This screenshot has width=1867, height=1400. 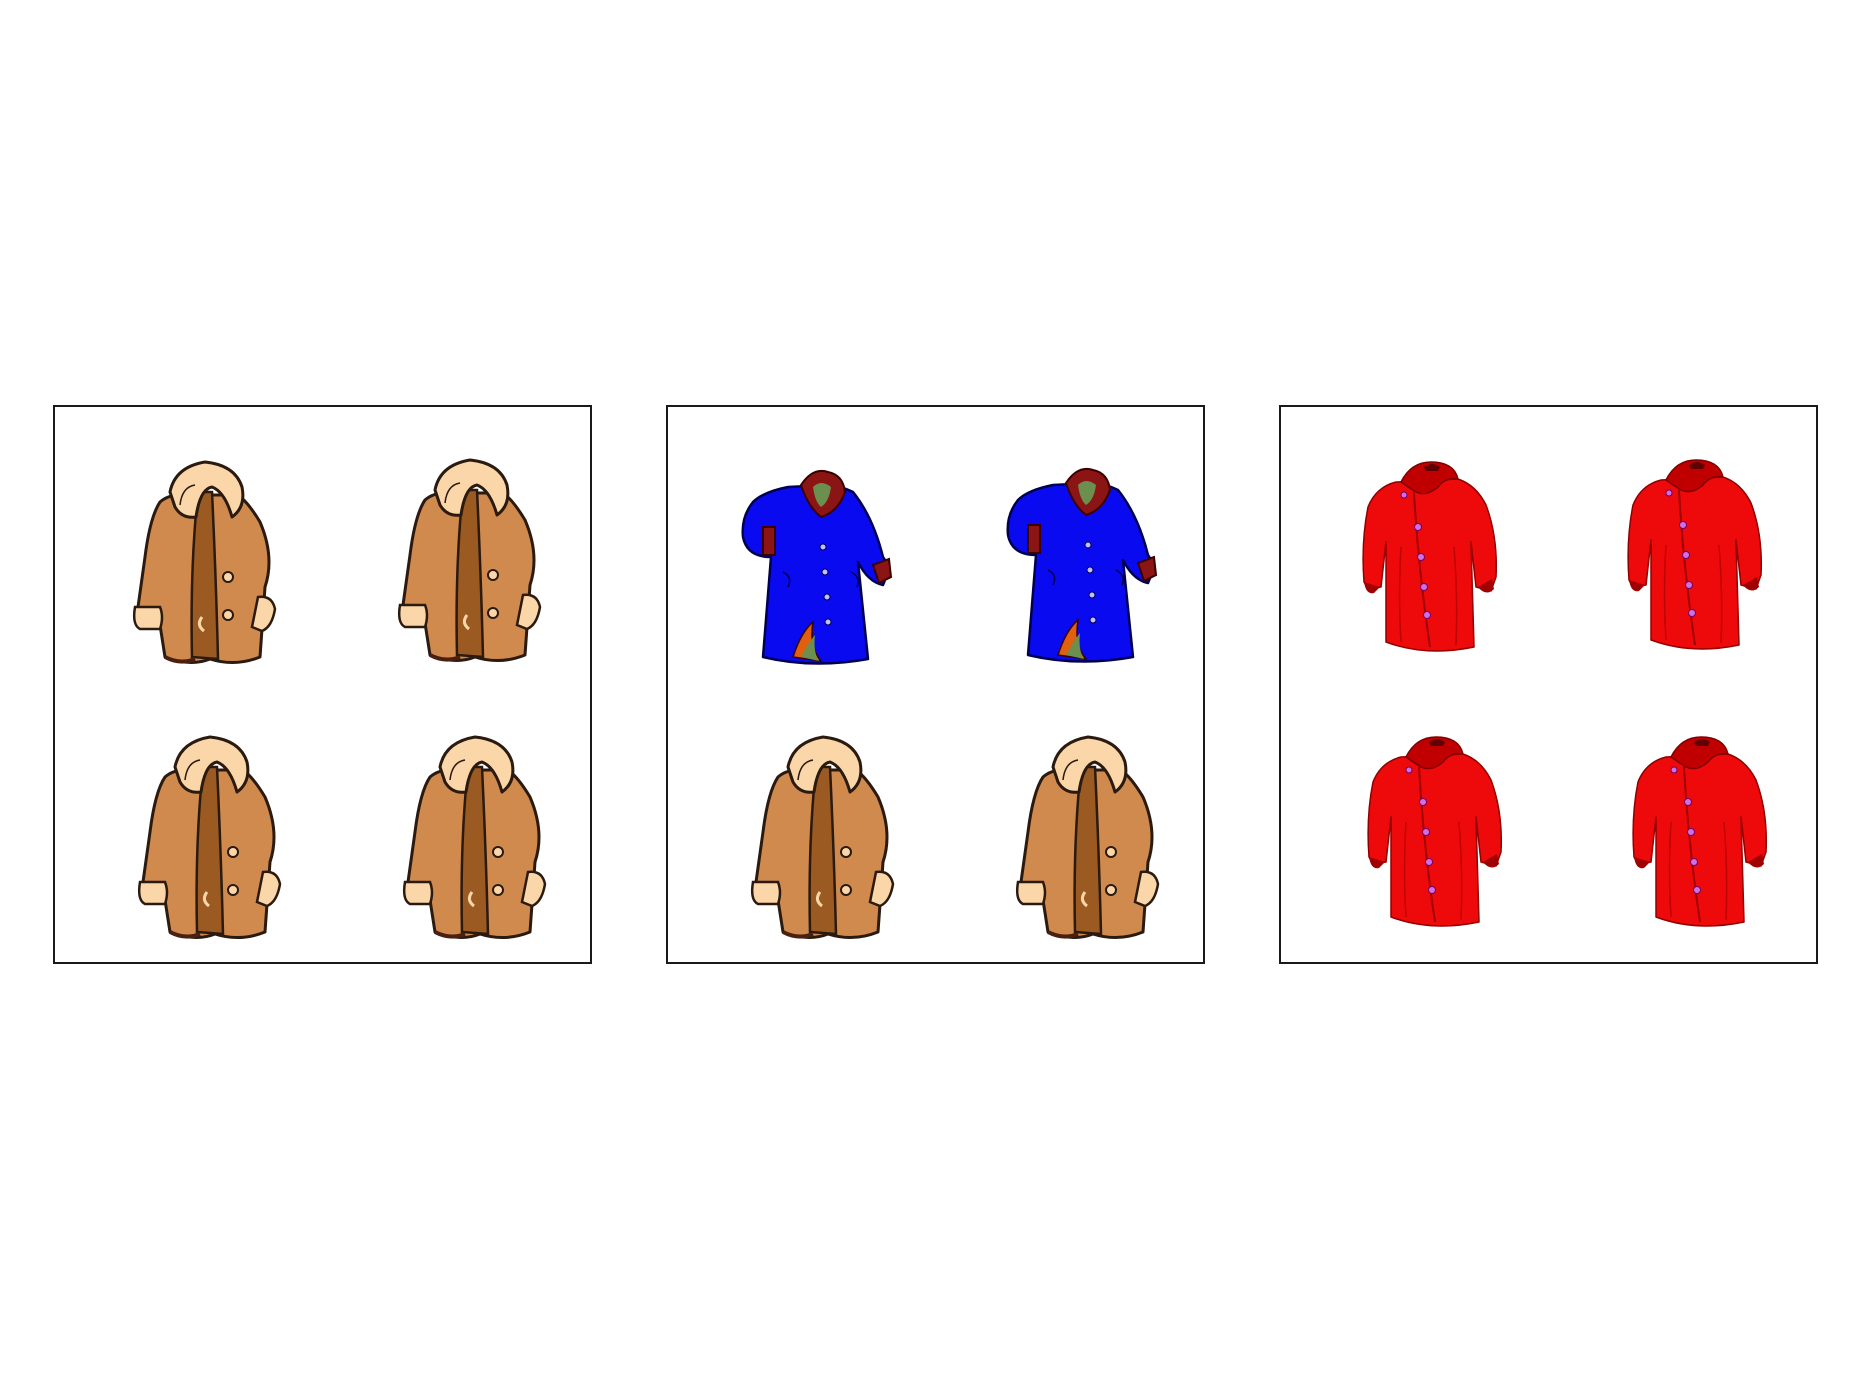 I want to click on panel-middle, so click(x=935, y=684).